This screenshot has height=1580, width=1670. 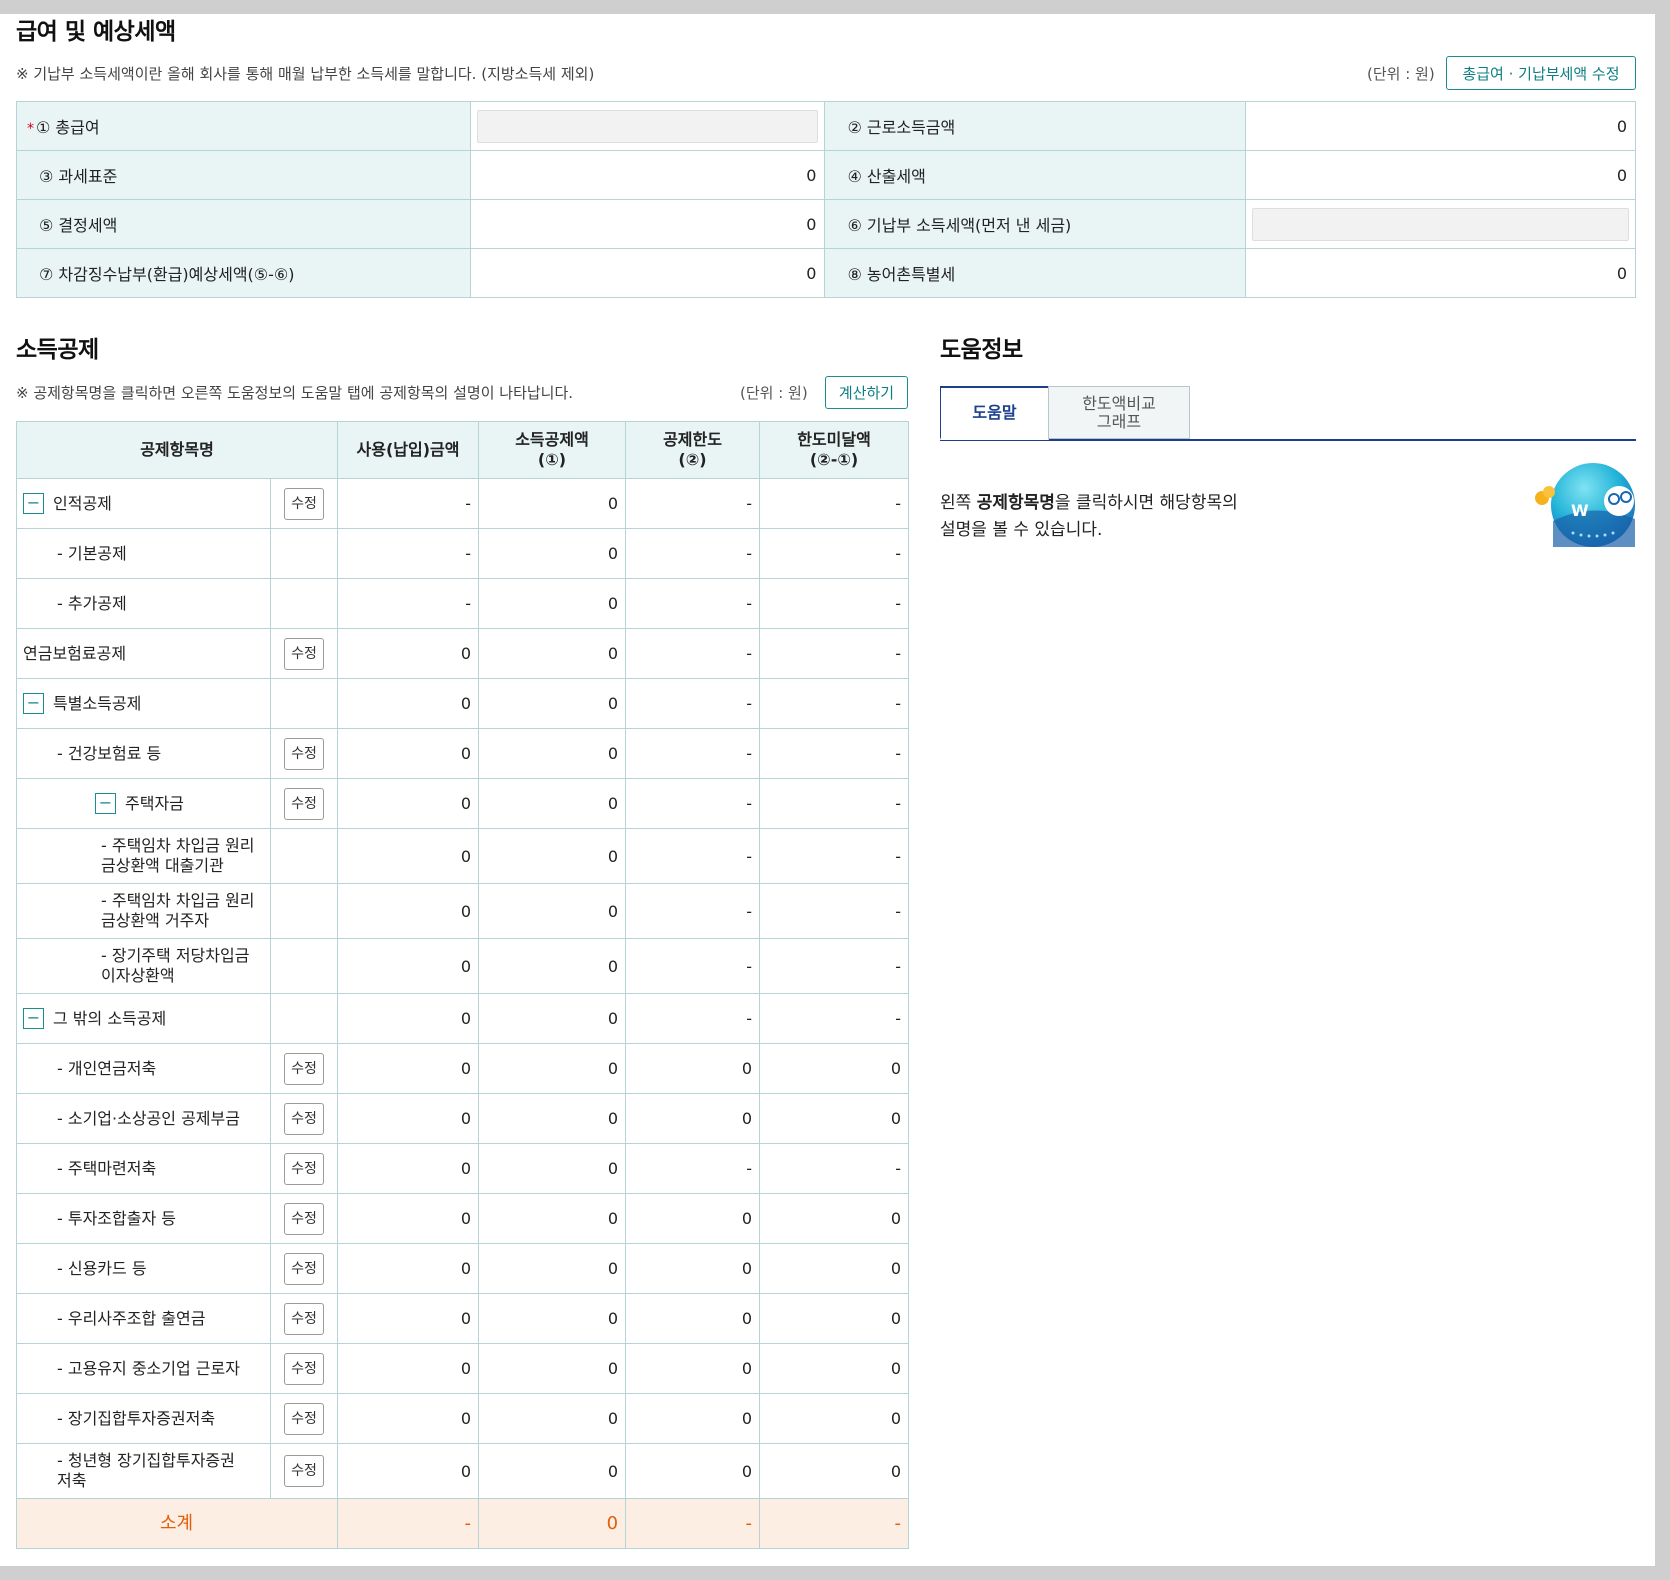 What do you see at coordinates (143, 803) in the screenshot?
I see `deduction-item-name: − 주택자금` at bounding box center [143, 803].